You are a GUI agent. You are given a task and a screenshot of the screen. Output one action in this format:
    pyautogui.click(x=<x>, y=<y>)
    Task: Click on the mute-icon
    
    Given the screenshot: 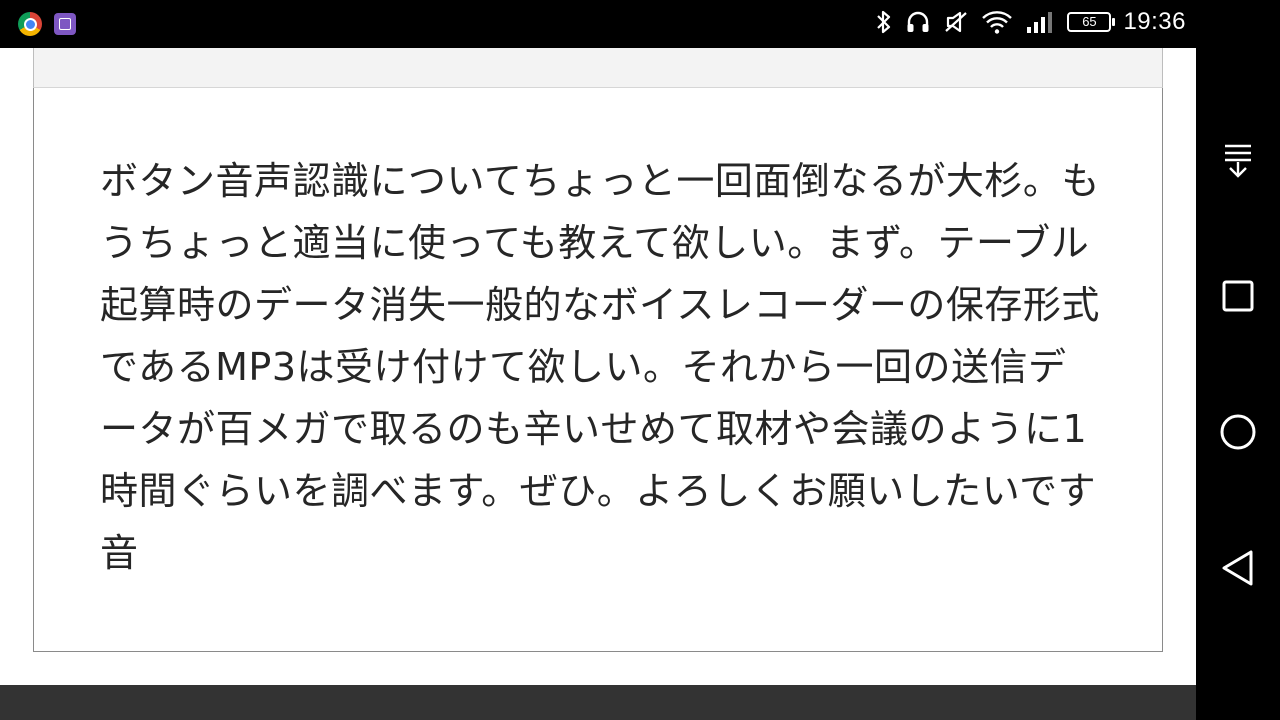 What is the action you would take?
    pyautogui.click(x=956, y=22)
    